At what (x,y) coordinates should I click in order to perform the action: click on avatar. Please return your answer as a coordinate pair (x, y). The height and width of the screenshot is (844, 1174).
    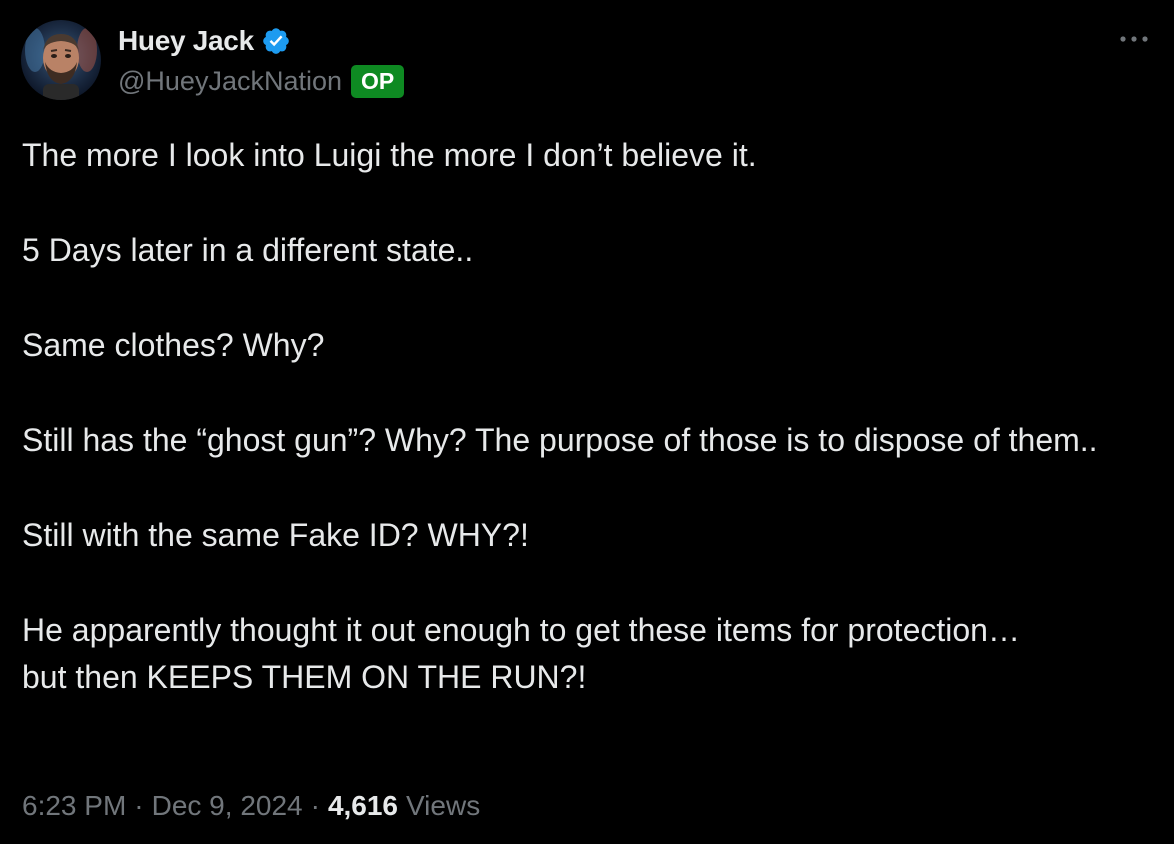
    Looking at the image, I should click on (61, 60).